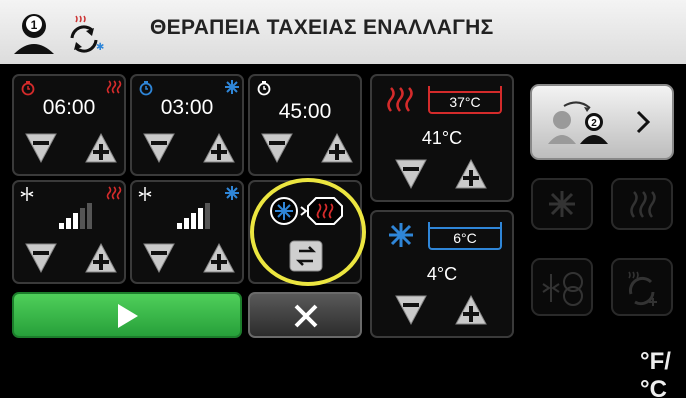 Image resolution: width=686 pixels, height=398 pixels. I want to click on play-icon, so click(128, 316).